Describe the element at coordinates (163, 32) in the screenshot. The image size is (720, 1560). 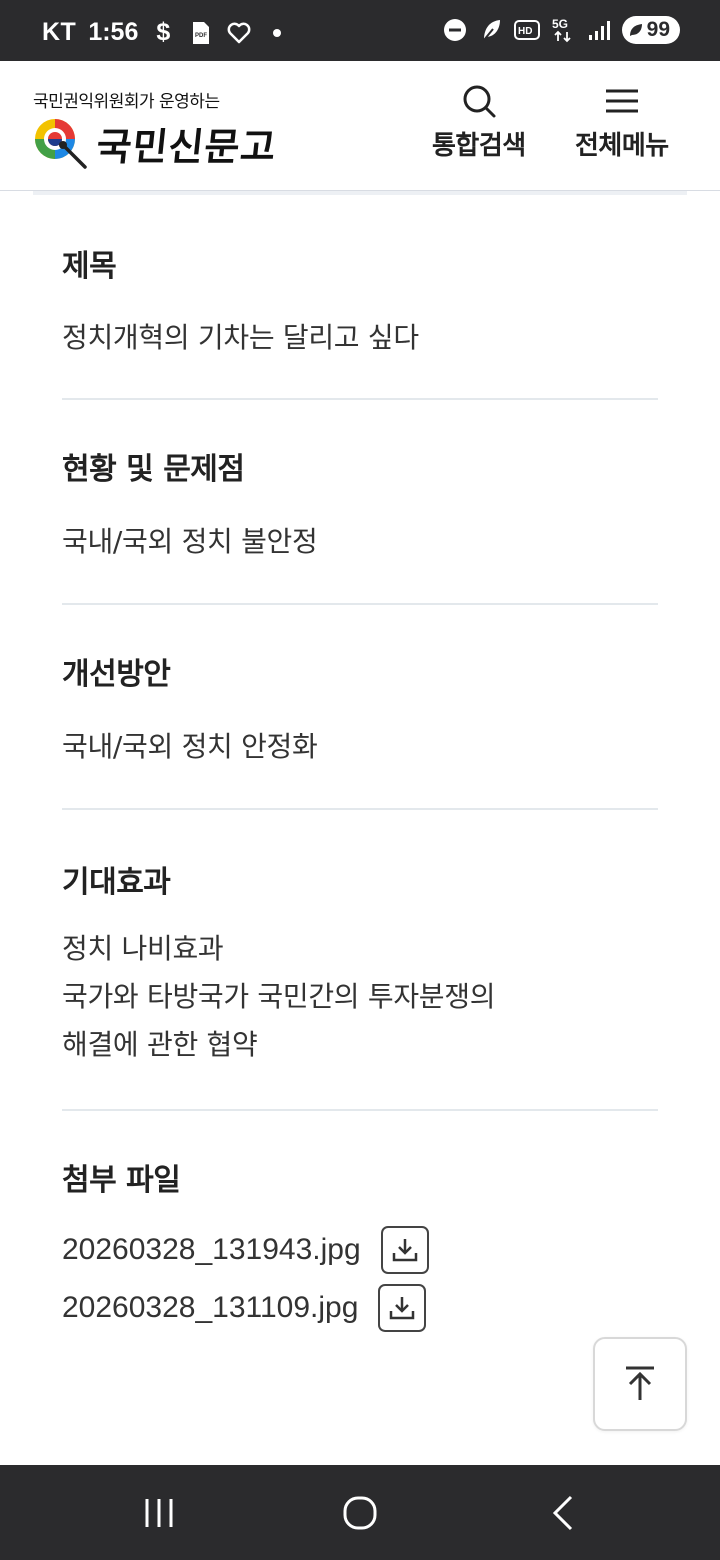
I see `dollar-icon: $` at that location.